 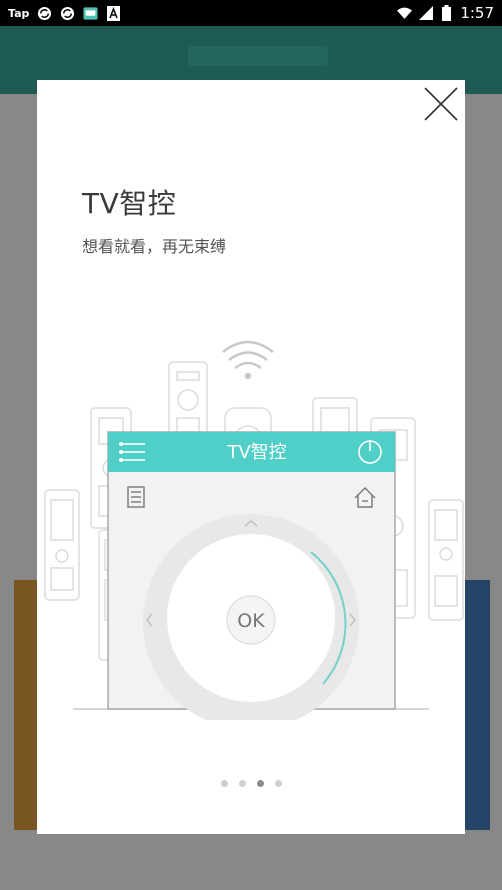 What do you see at coordinates (154, 246) in the screenshot?
I see `dialog-subtitle: 想看就看，再无束缚` at bounding box center [154, 246].